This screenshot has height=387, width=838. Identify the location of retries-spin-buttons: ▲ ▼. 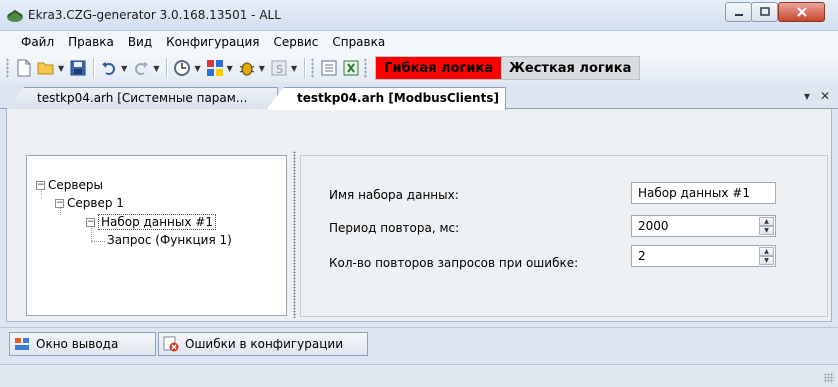
(766, 256).